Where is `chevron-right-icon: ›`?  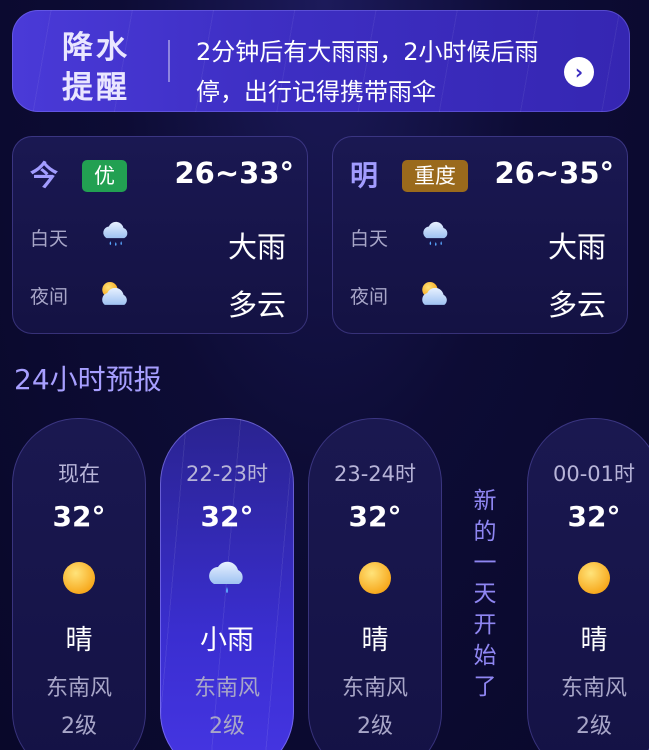
chevron-right-icon: › is located at coordinates (579, 72).